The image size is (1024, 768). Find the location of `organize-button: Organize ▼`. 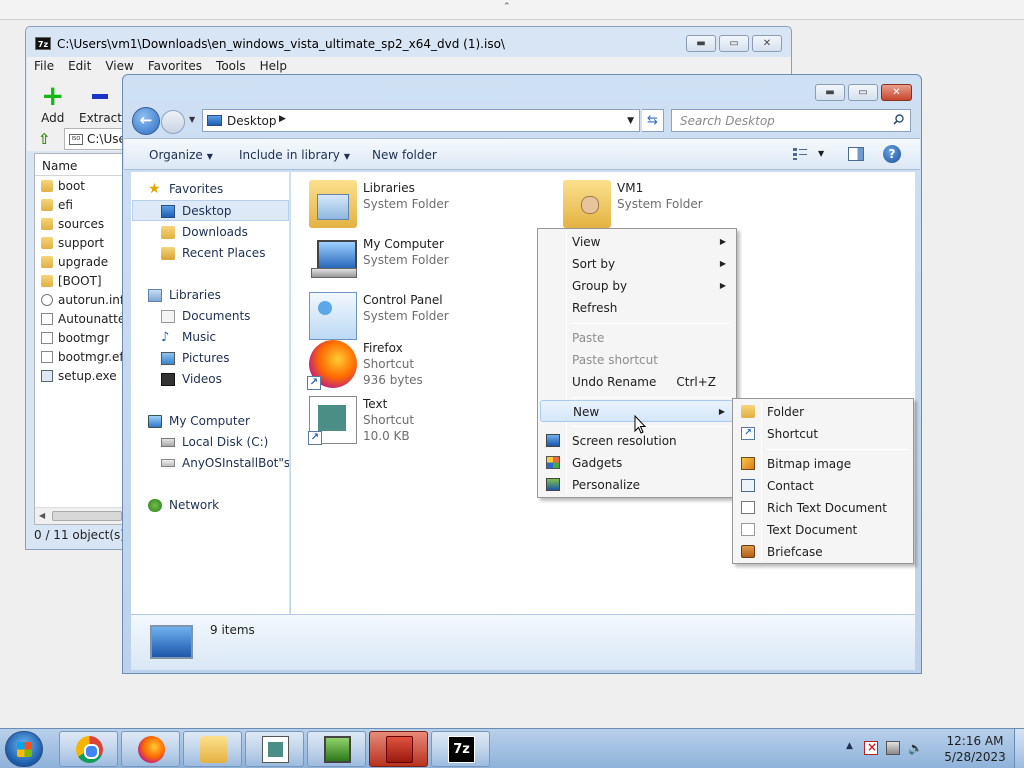

organize-button: Organize ▼ is located at coordinates (181, 155).